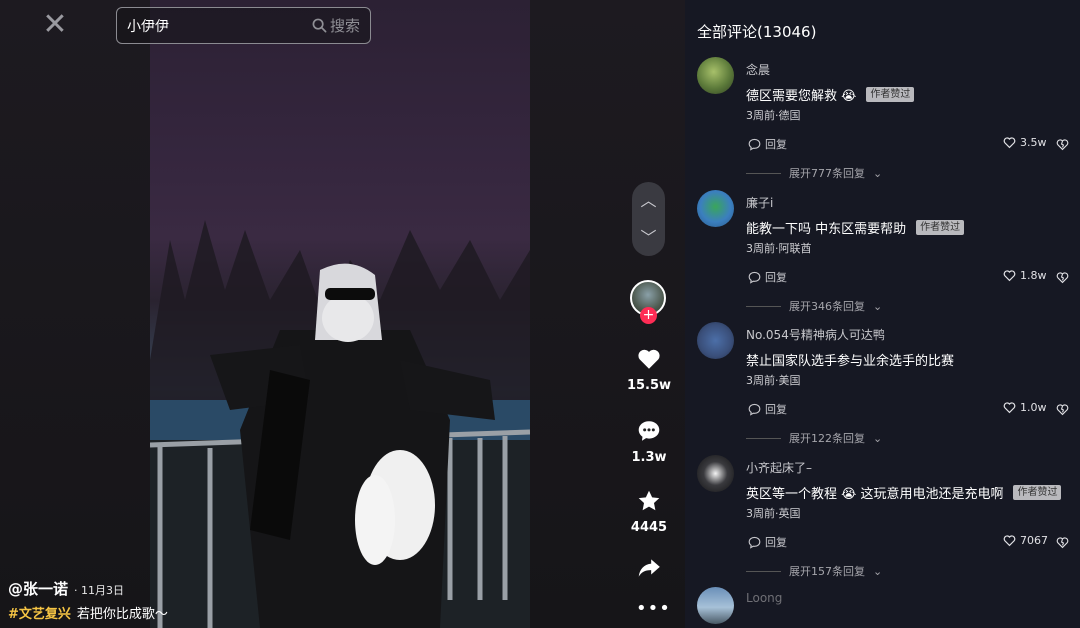  I want to click on comment-text-row: 德区需要您解救 😭 作者赞过, so click(830, 94).